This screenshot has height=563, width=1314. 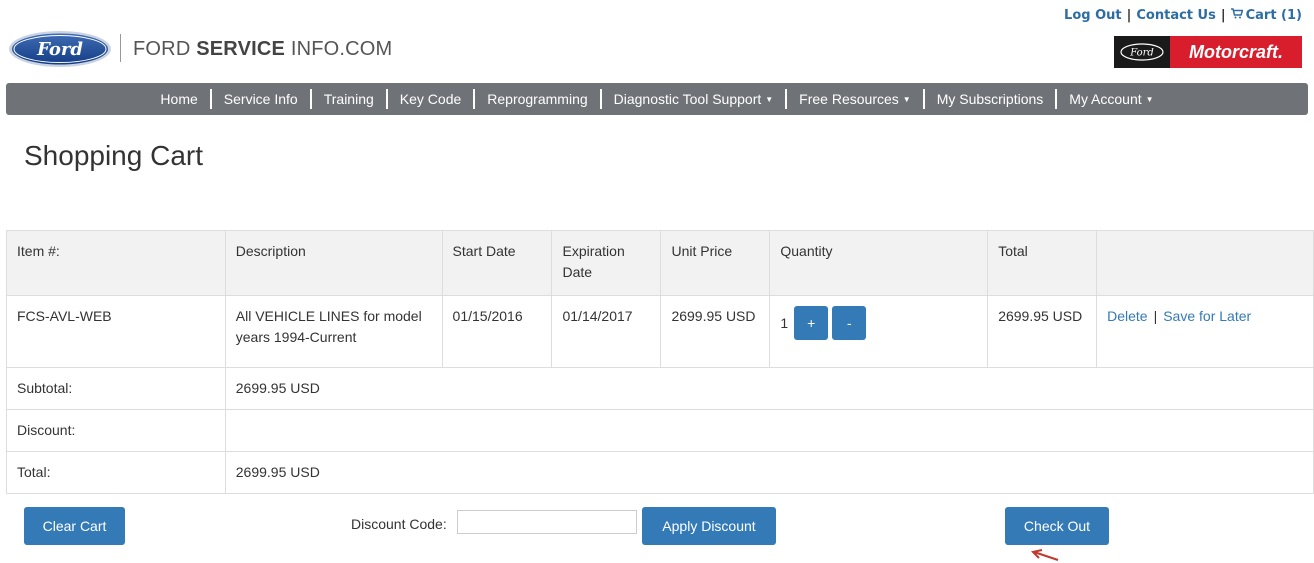 I want to click on subtotal-row: Subtotal: 2699.95 USD, so click(x=660, y=388).